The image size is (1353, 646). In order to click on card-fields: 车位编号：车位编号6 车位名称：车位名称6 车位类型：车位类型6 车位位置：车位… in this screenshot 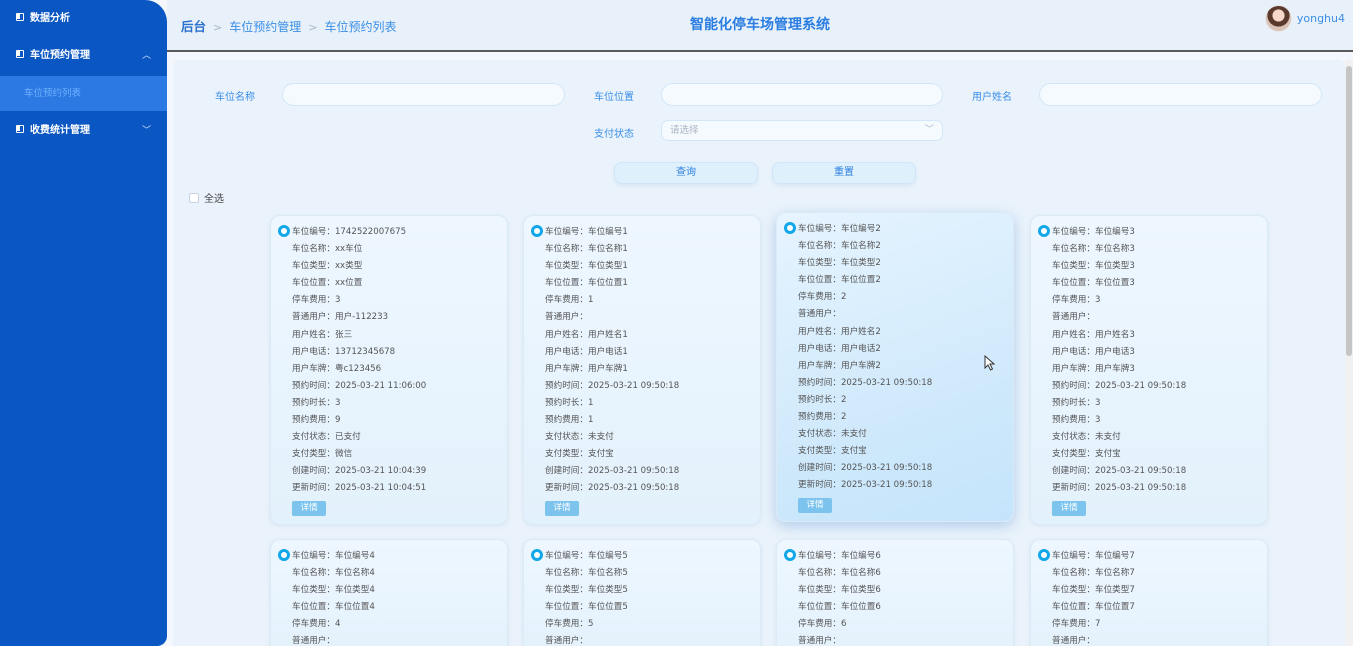, I will do `click(839, 598)`.